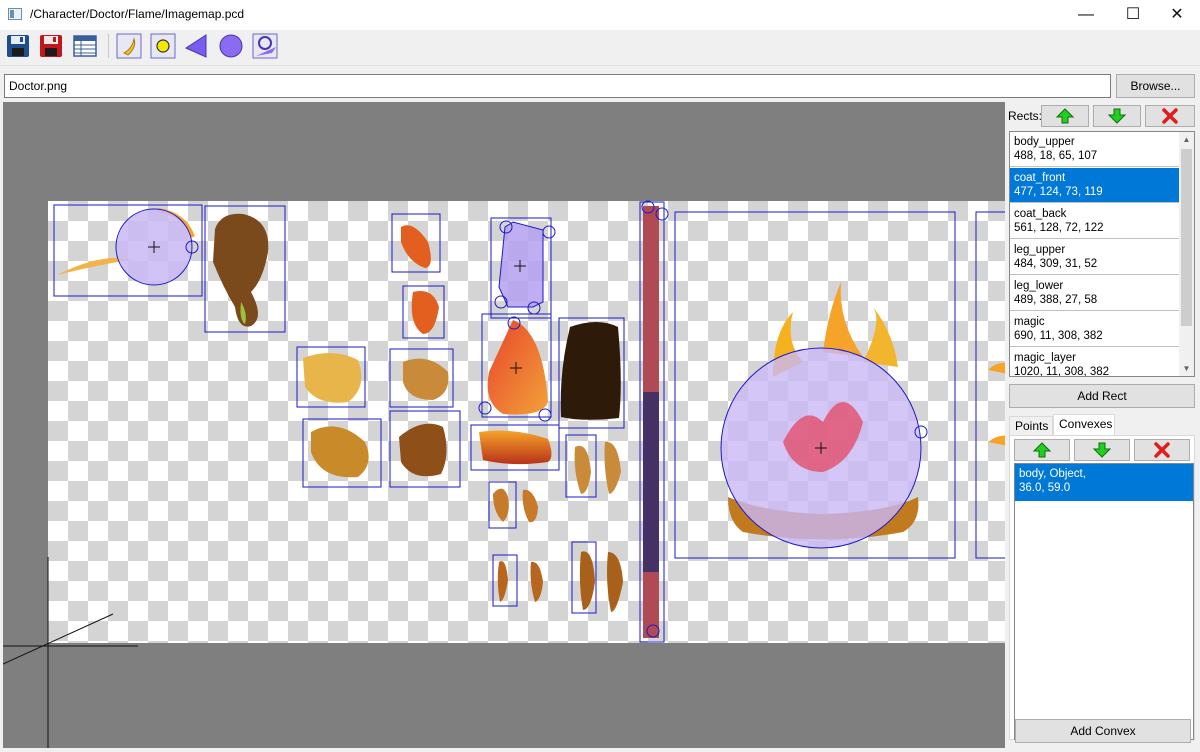 The width and height of the screenshot is (1200, 752). I want to click on add-triangle-icon, so click(195, 46).